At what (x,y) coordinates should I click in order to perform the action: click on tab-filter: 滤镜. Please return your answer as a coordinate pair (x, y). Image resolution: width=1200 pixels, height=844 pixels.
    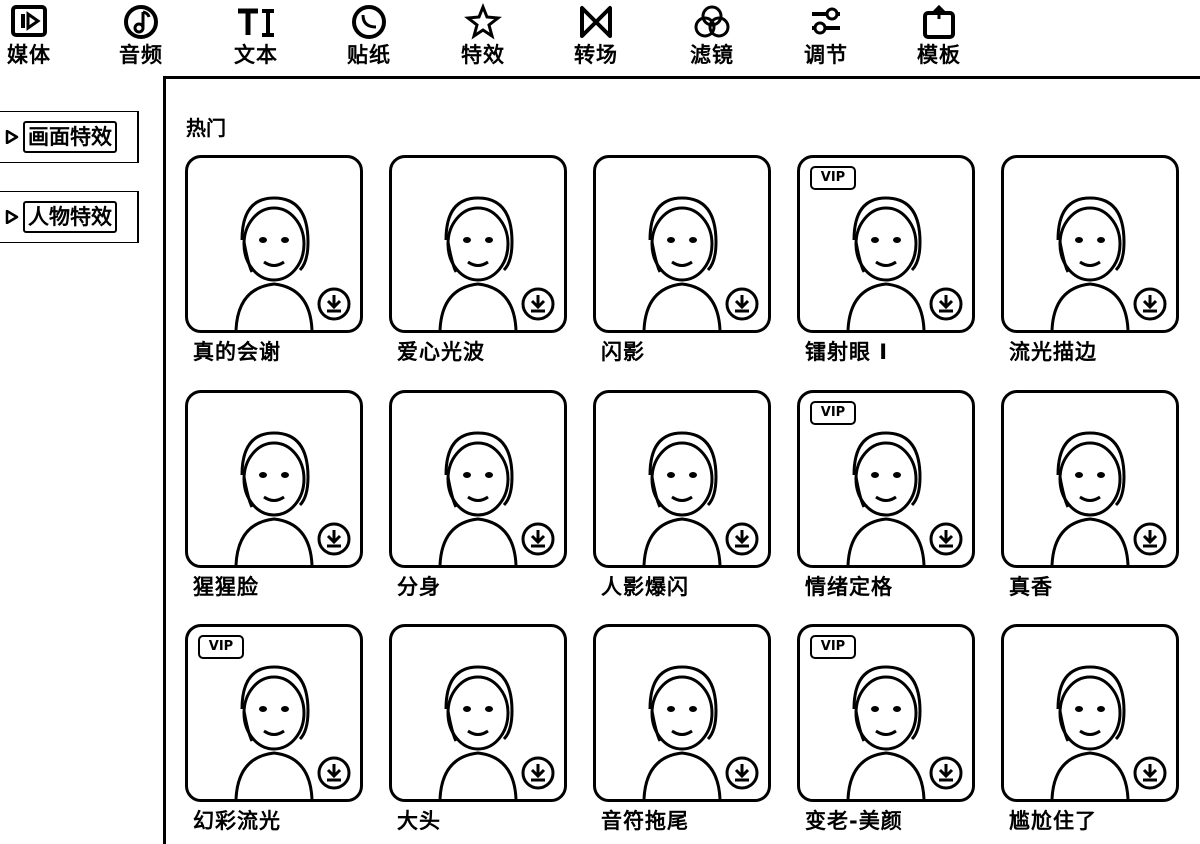
    Looking at the image, I should click on (712, 36).